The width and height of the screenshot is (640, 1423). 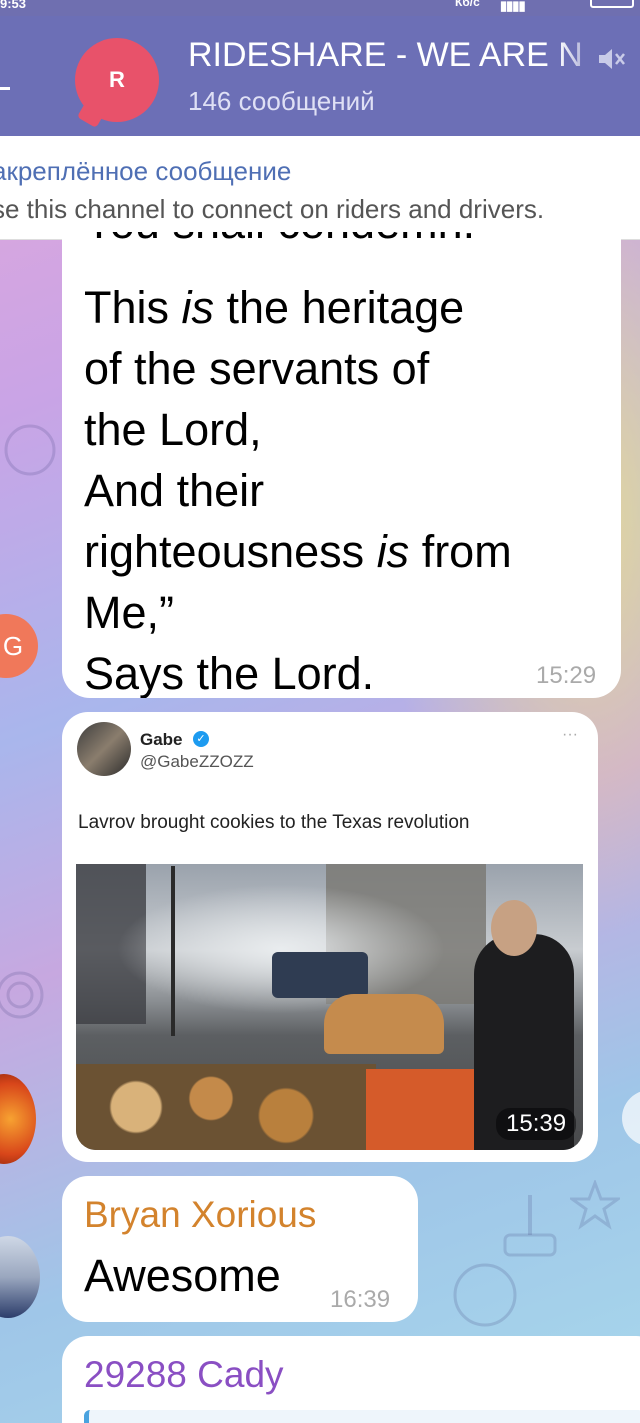 I want to click on verse-line: righteousness is from, so click(x=344, y=551).